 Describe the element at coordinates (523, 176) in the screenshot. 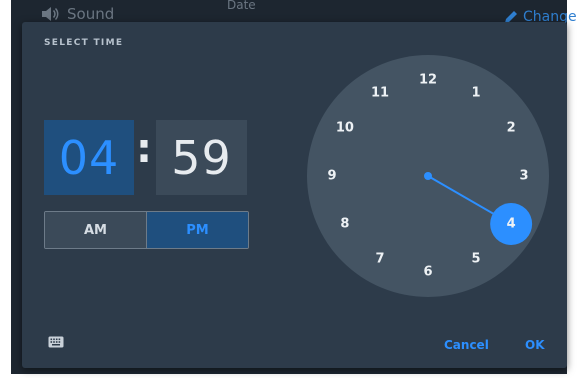

I see `clock-number-3: 3` at that location.